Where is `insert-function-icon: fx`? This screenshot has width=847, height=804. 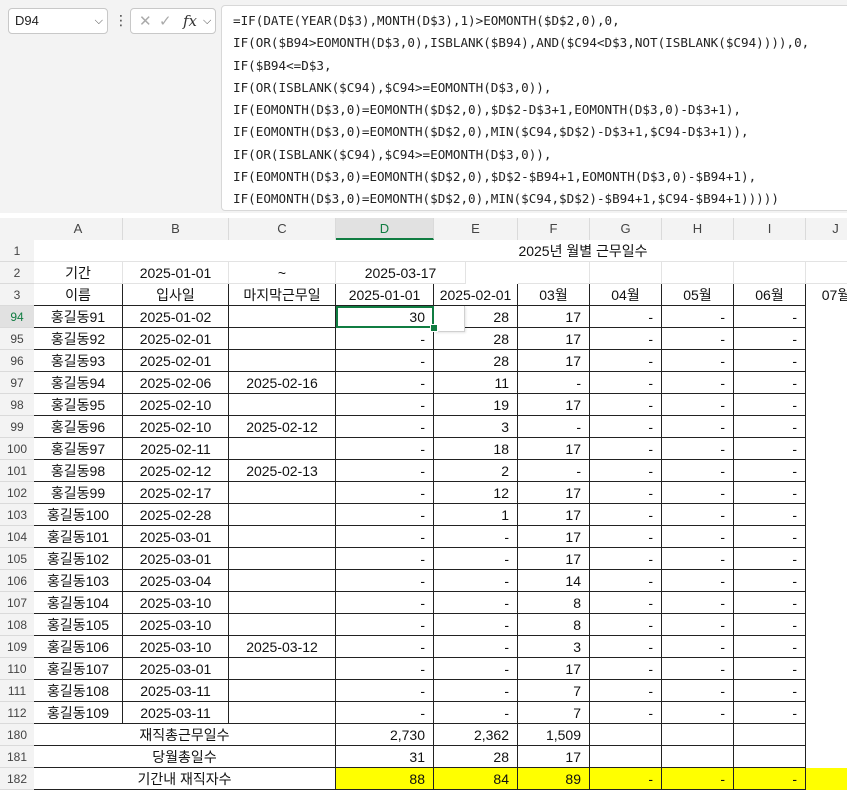 insert-function-icon: fx is located at coordinates (190, 21).